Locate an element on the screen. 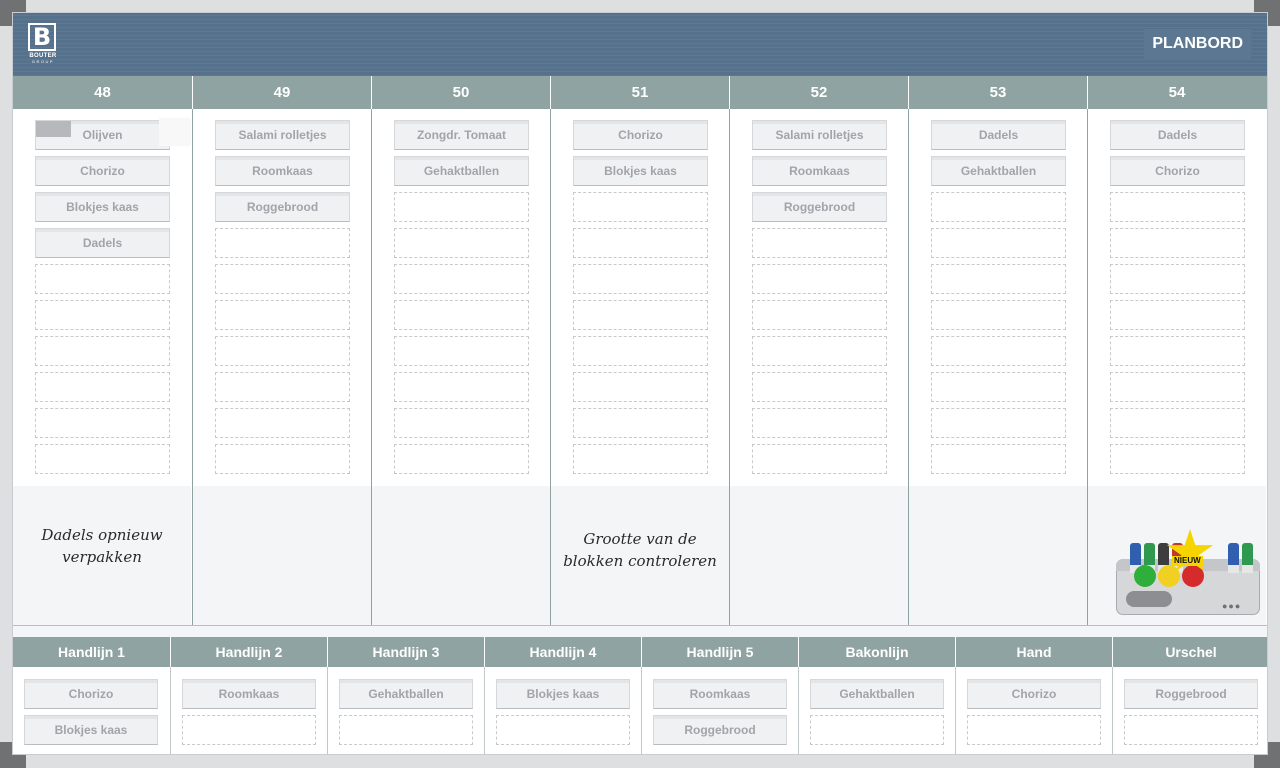  week-slots: Chorizo Blokjes kaas is located at coordinates (640, 300).